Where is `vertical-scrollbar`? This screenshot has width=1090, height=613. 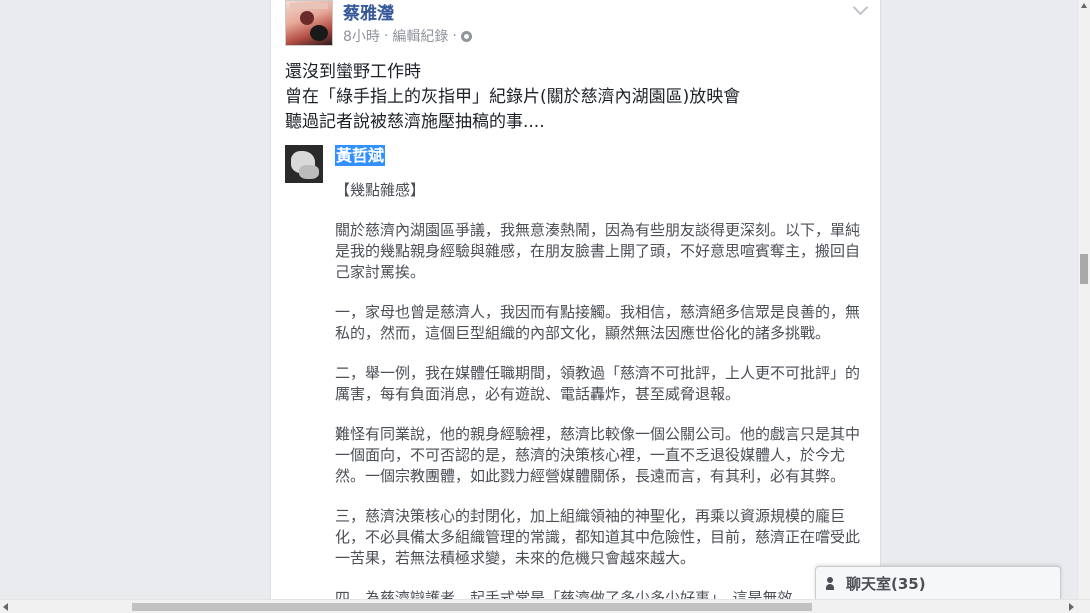 vertical-scrollbar is located at coordinates (1083, 300).